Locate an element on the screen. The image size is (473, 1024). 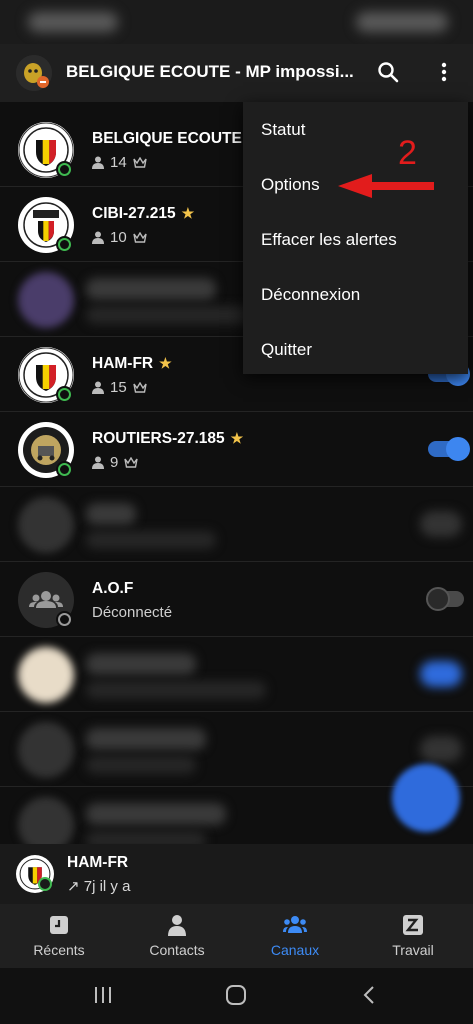
tab-label: Récents is located at coordinates (59, 950).